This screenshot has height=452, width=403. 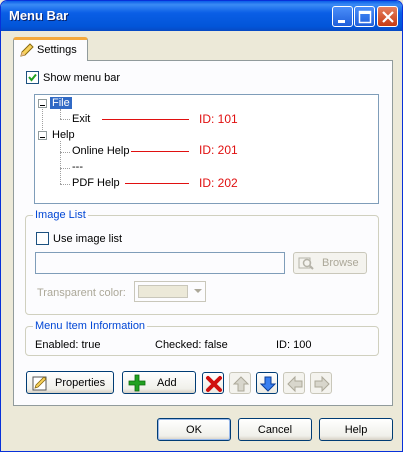 What do you see at coordinates (341, 21) in the screenshot?
I see `minimize-icon` at bounding box center [341, 21].